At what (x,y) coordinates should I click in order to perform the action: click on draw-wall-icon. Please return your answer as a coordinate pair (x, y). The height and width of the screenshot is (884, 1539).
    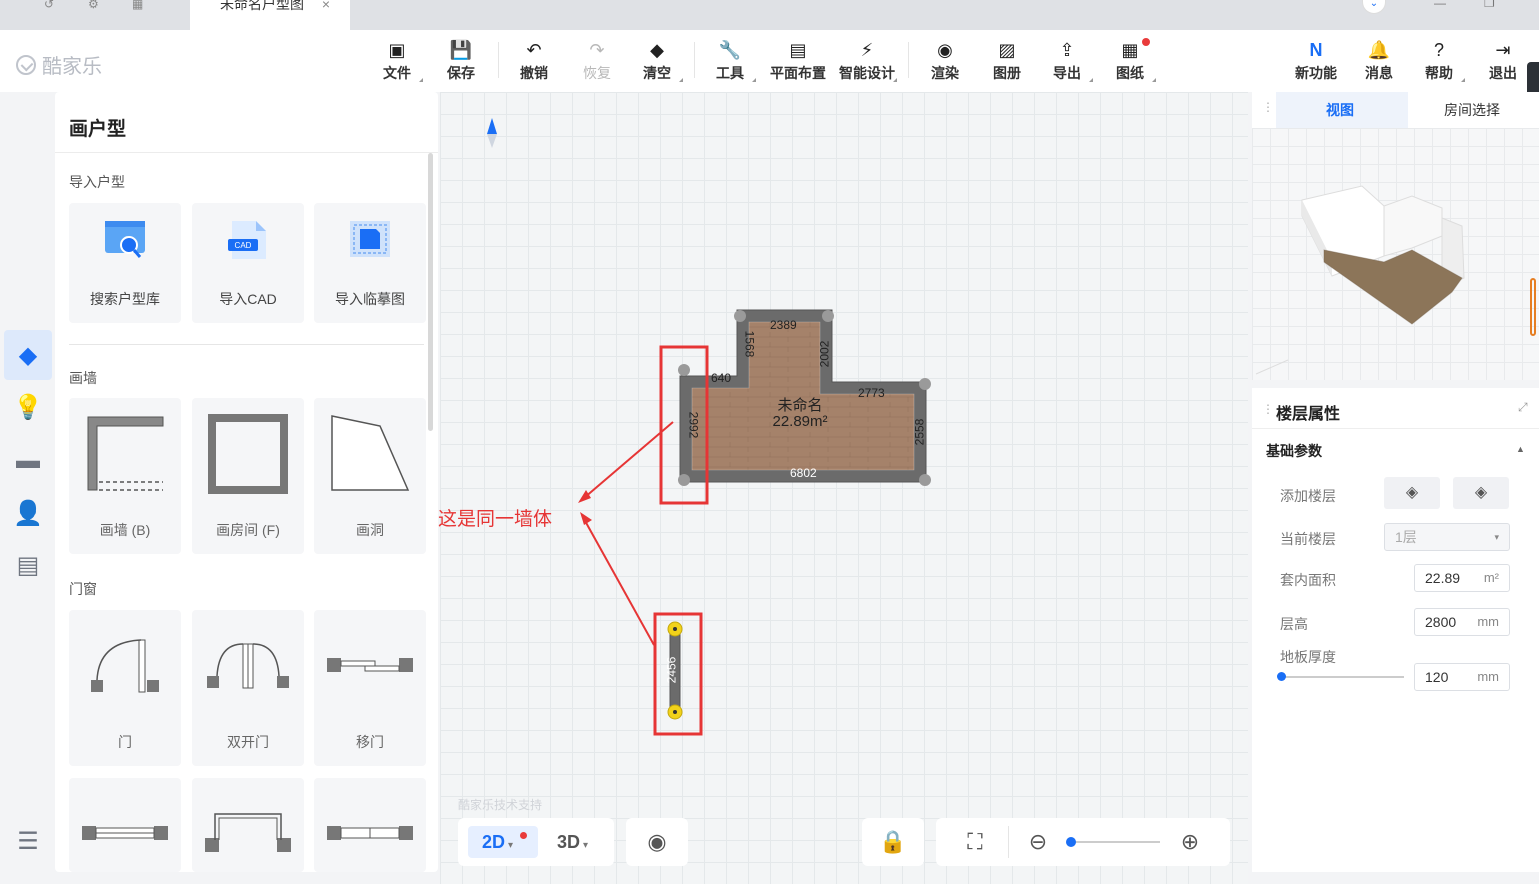
    Looking at the image, I should click on (125, 453).